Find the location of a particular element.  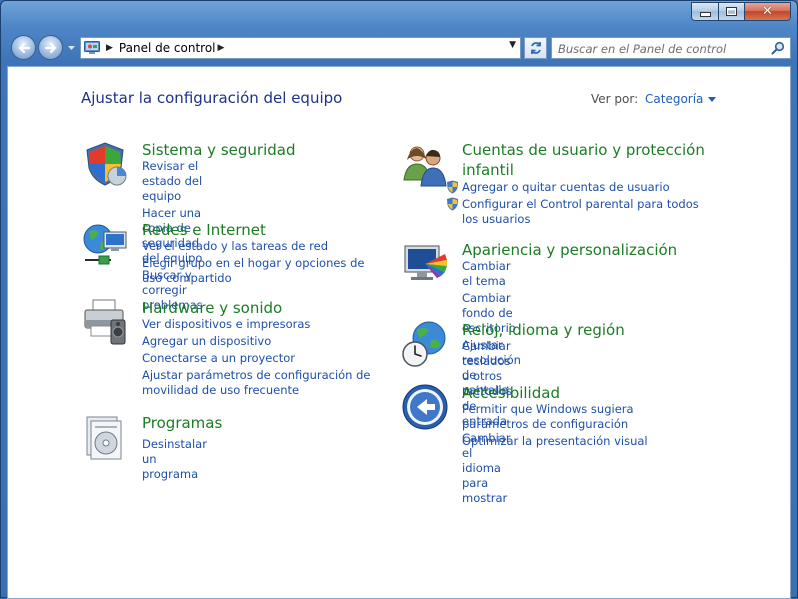

accessibility-icon is located at coordinates (425, 407).